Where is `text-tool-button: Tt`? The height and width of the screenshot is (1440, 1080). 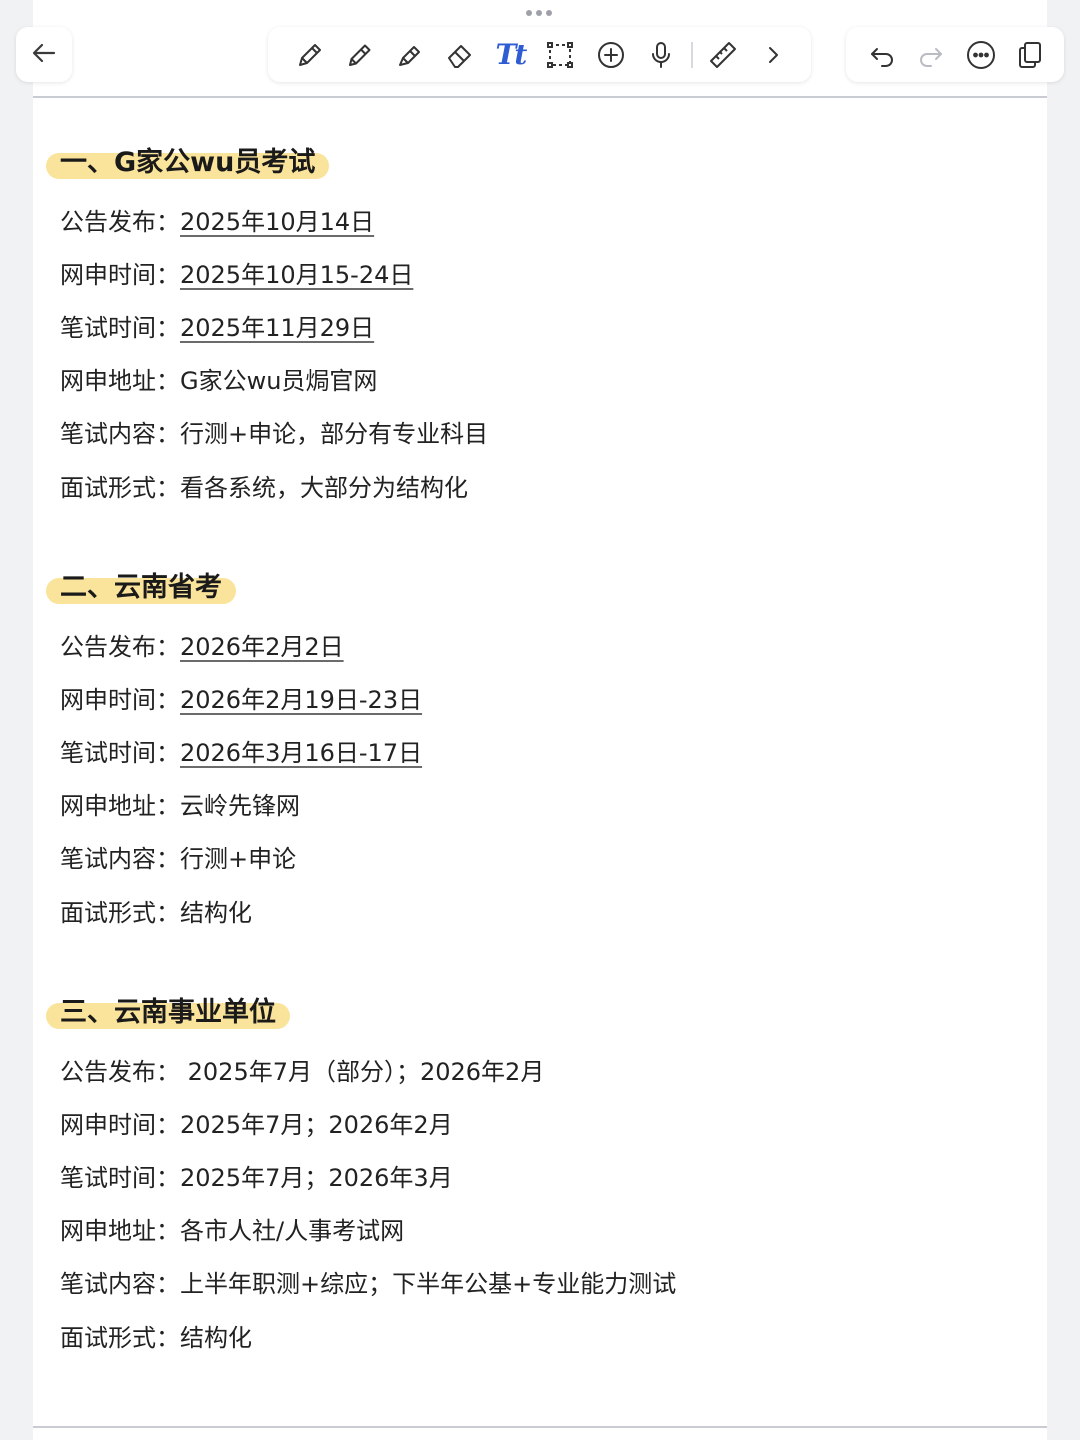
text-tool-button: Tt is located at coordinates (510, 55).